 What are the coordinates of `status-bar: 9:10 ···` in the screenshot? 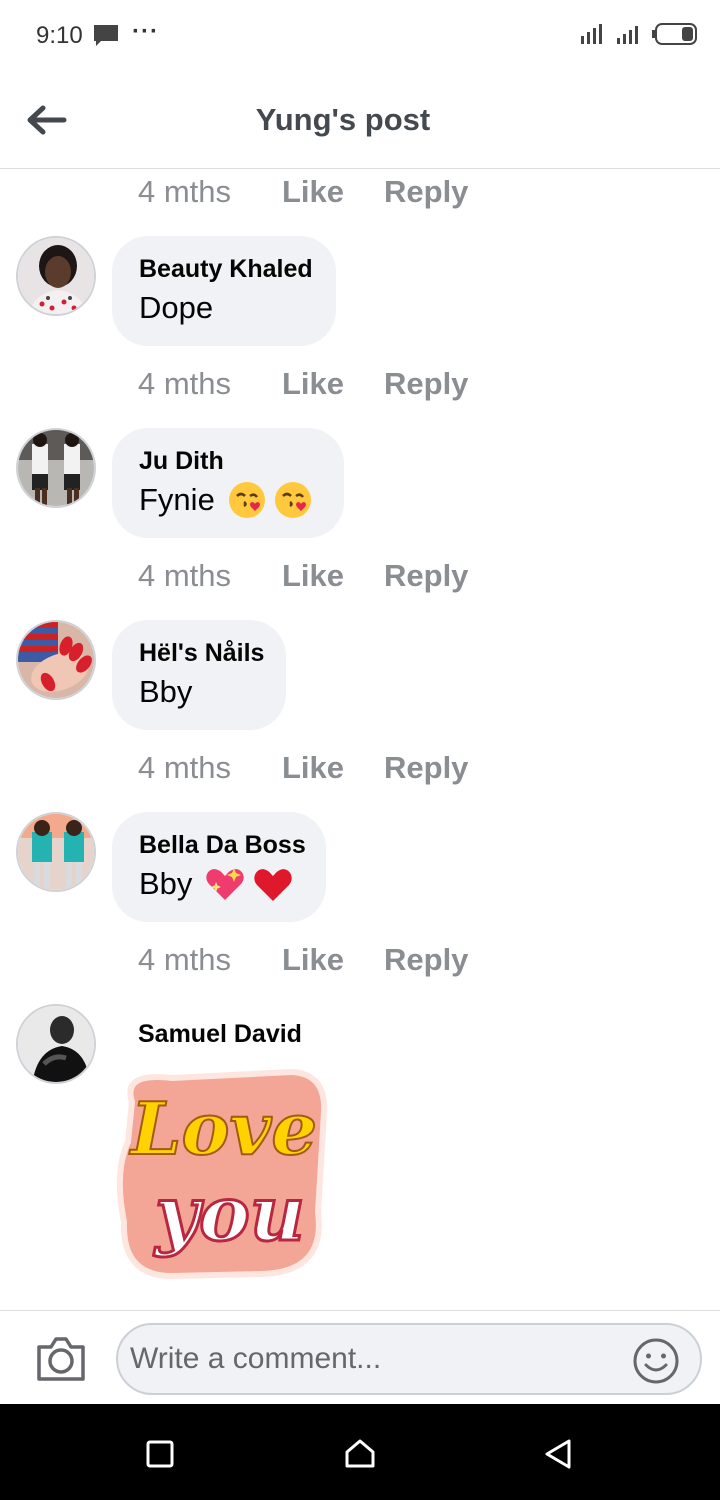 It's located at (360, 35).